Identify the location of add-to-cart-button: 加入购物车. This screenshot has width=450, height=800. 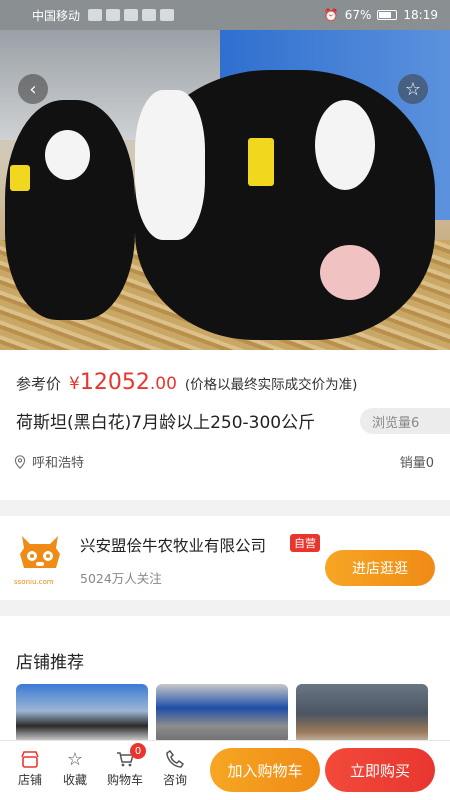
(265, 770).